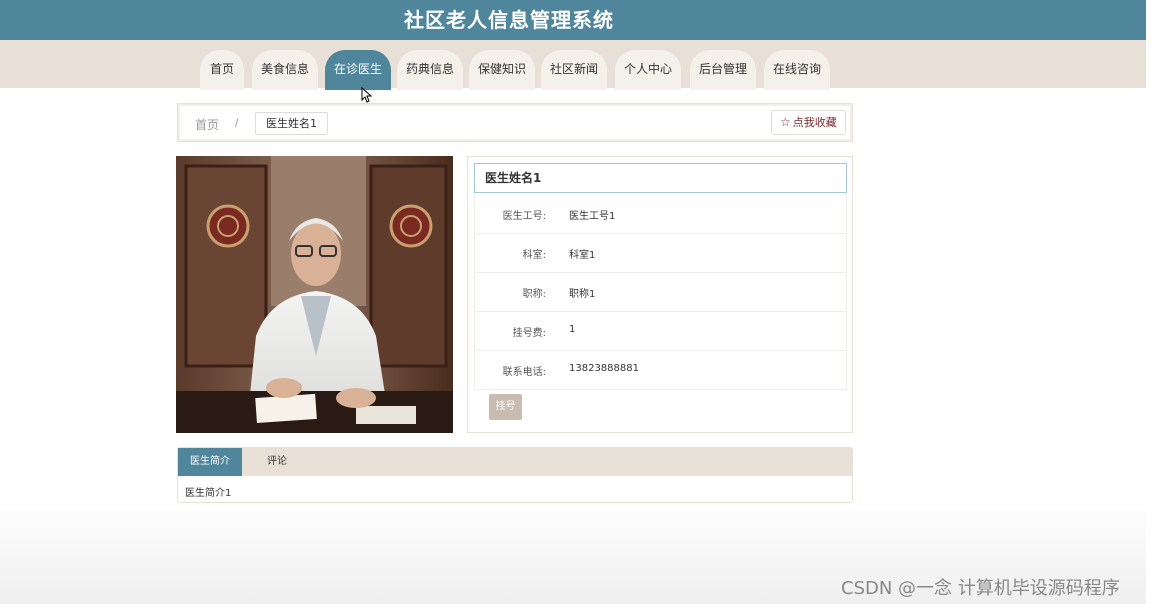 The height and width of the screenshot is (604, 1154). What do you see at coordinates (660, 178) in the screenshot?
I see `doctor-name-heading: 医生姓名1` at bounding box center [660, 178].